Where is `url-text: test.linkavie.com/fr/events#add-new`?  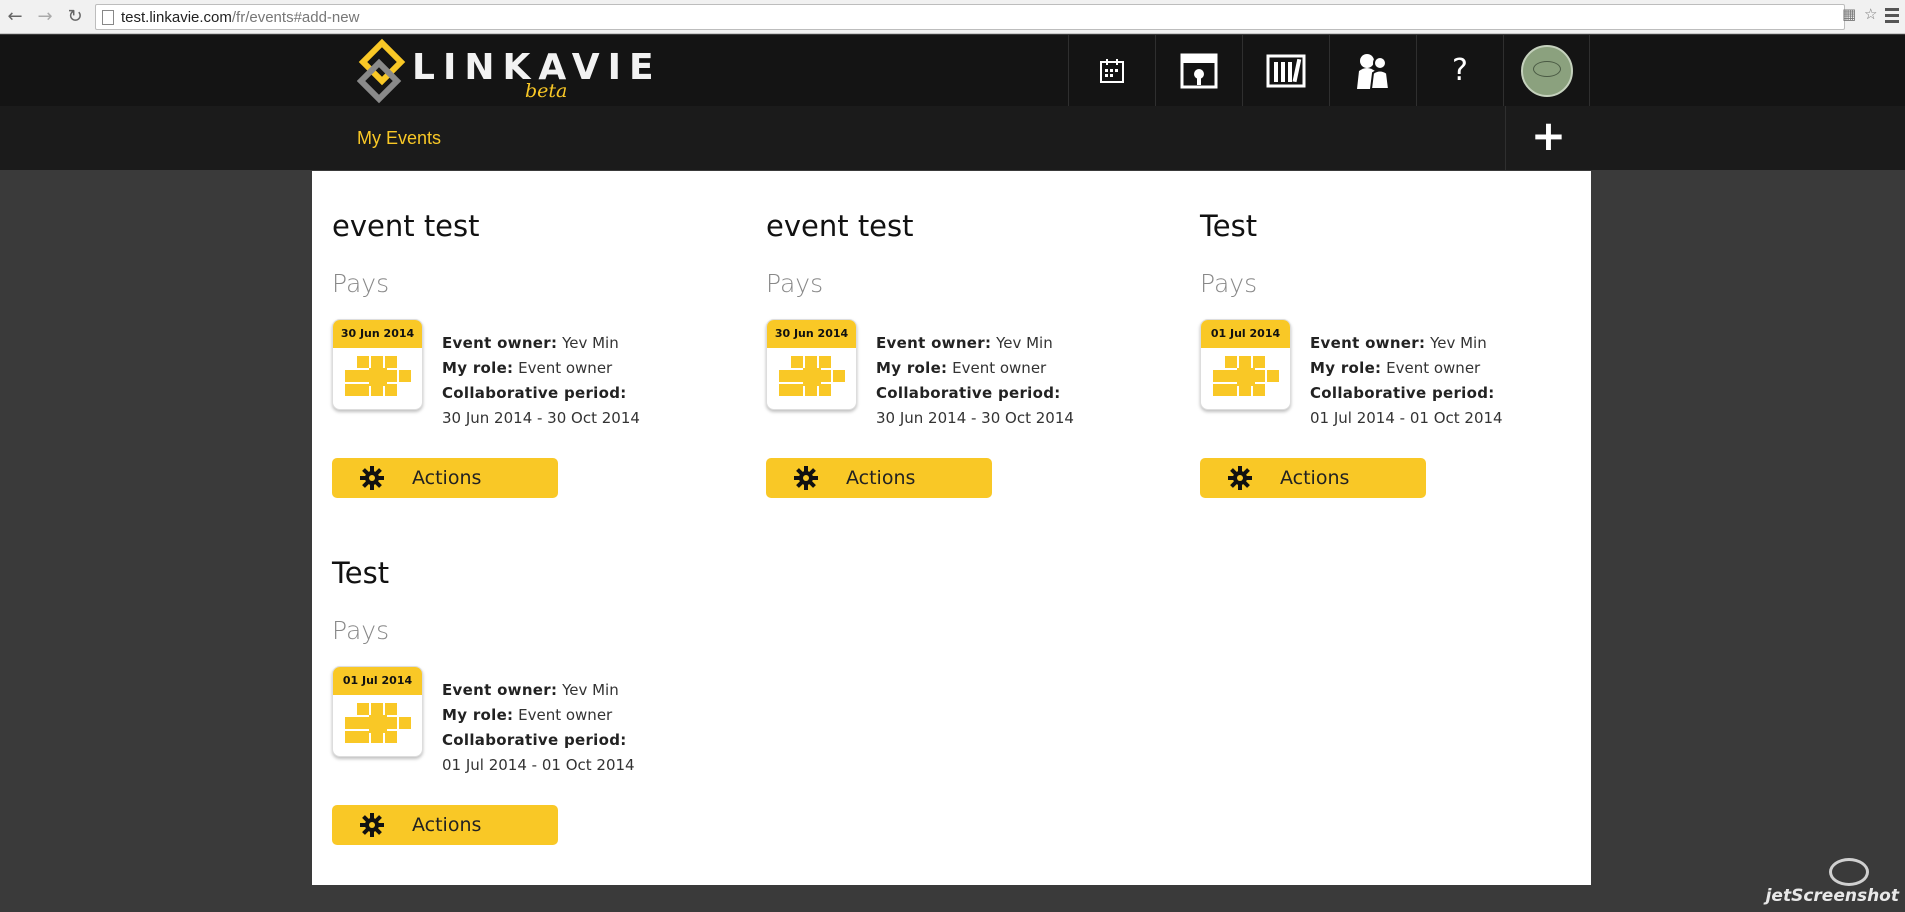
url-text: test.linkavie.com/fr/events#add-new is located at coordinates (240, 17).